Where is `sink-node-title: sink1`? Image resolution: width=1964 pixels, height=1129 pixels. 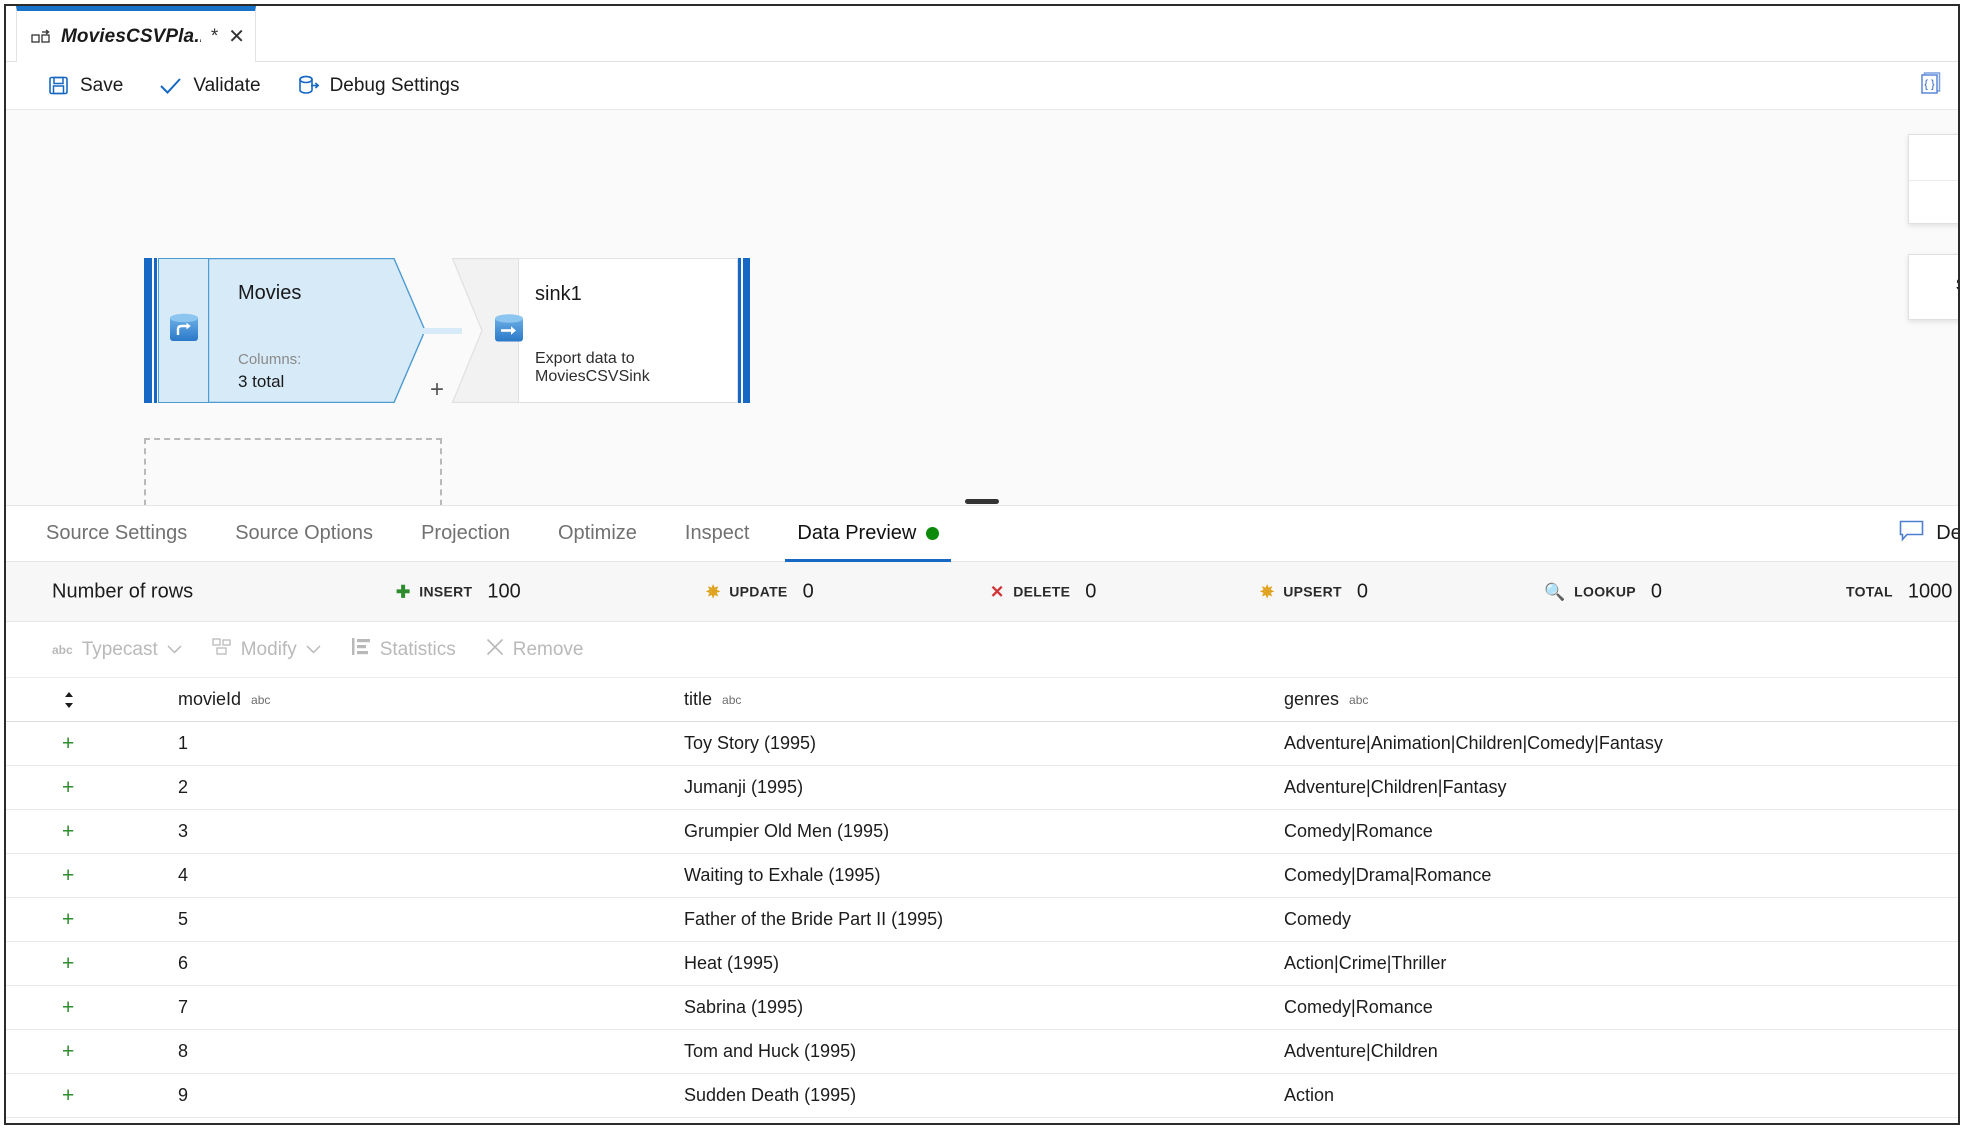
sink-node-title: sink1 is located at coordinates (558, 294).